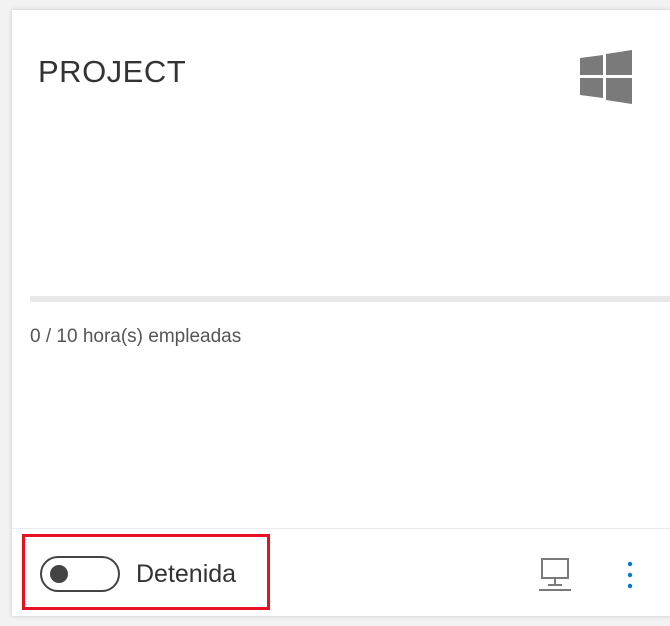  I want to click on vm-status-label: Detenida, so click(186, 574).